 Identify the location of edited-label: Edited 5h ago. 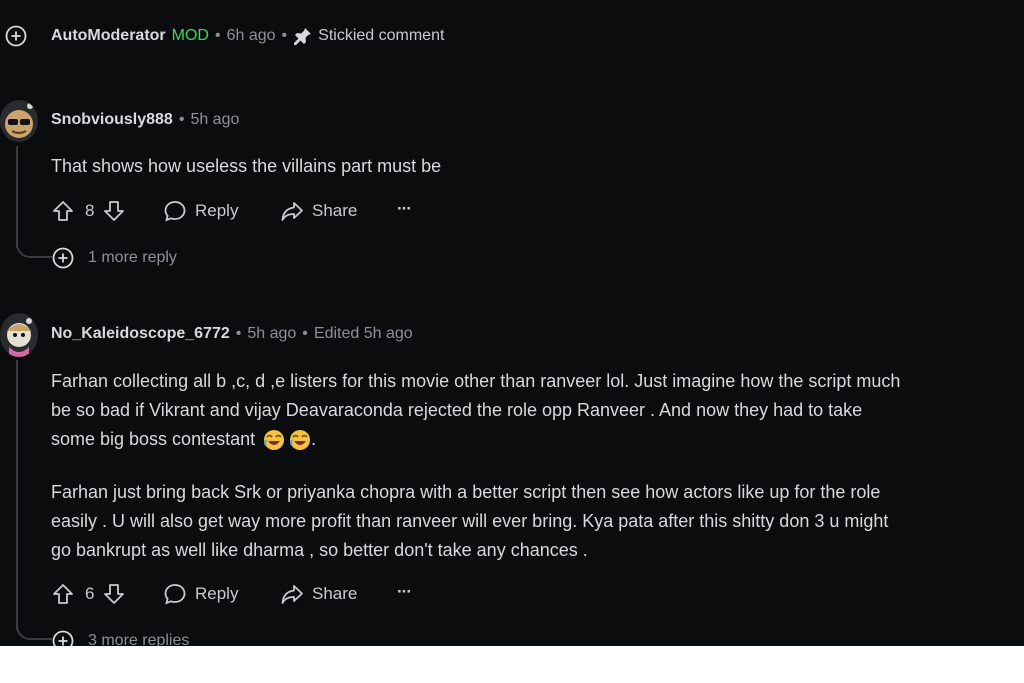
(363, 333).